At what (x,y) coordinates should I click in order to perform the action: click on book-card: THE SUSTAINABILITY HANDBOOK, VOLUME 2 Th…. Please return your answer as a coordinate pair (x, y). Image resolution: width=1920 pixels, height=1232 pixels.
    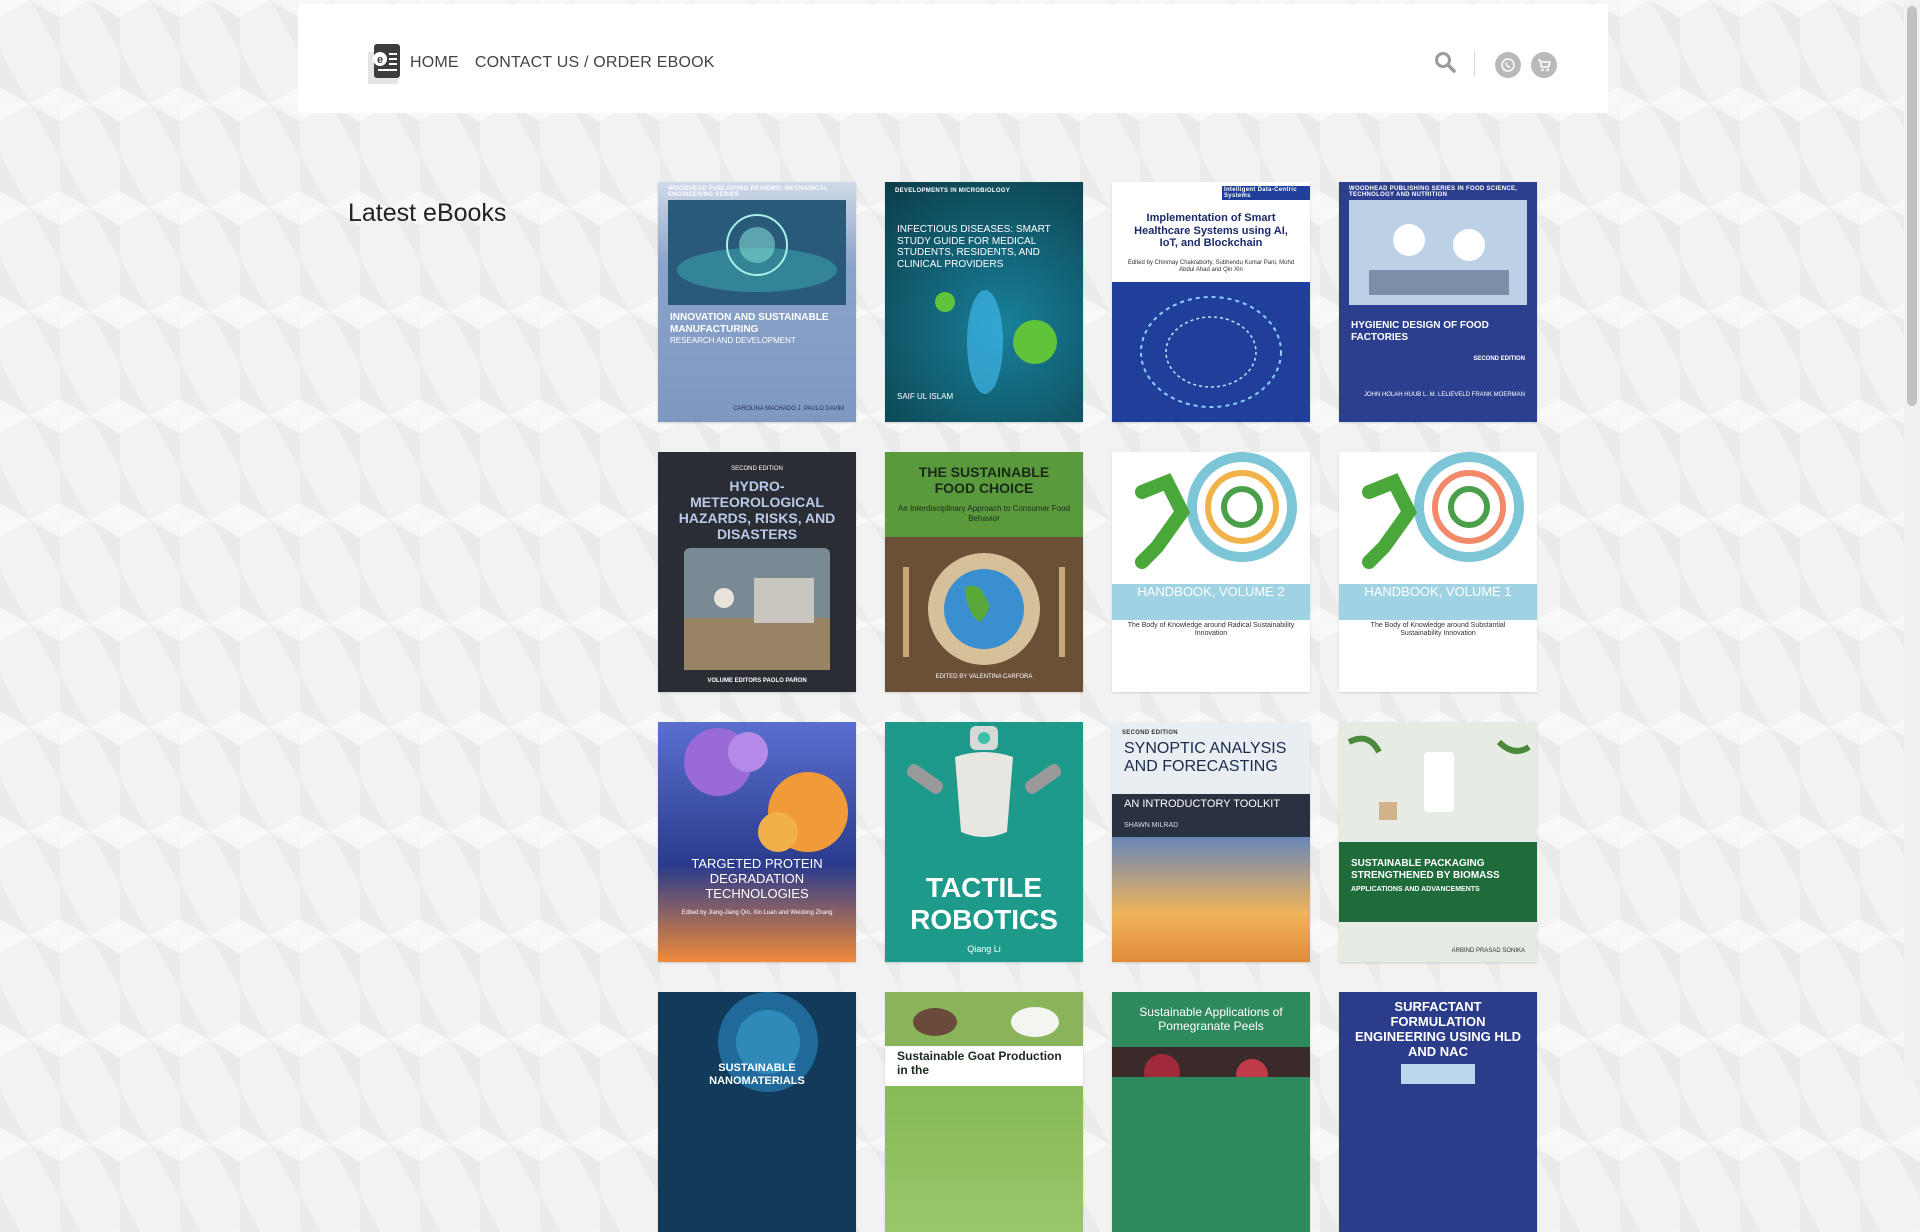
    Looking at the image, I should click on (1211, 572).